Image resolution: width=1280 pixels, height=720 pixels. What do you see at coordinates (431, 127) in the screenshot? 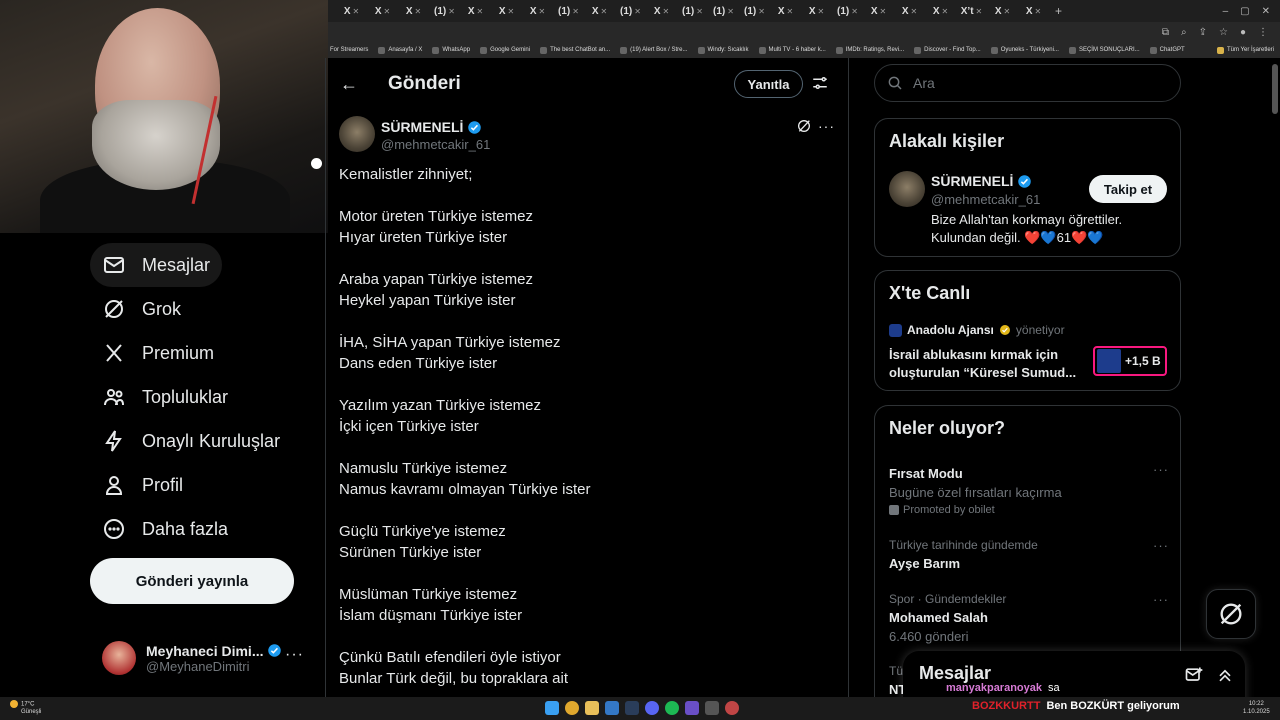
I see `author-name: SÜRMENELİ` at bounding box center [431, 127].